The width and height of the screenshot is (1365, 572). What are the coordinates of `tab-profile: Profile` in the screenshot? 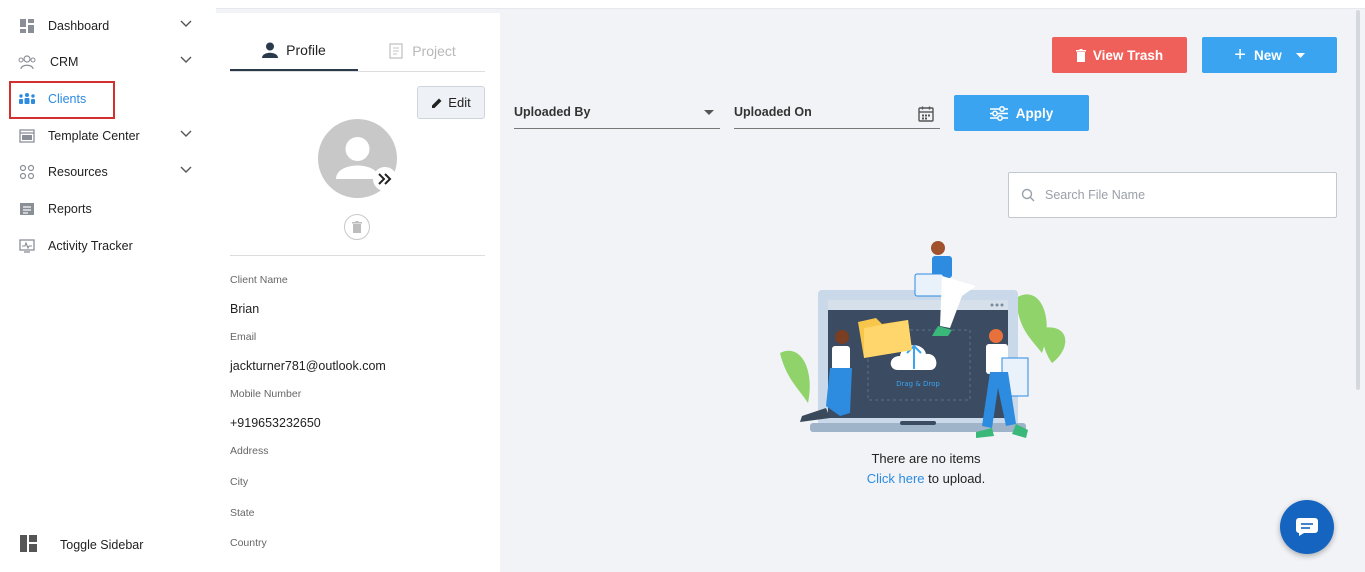 It's located at (294, 51).